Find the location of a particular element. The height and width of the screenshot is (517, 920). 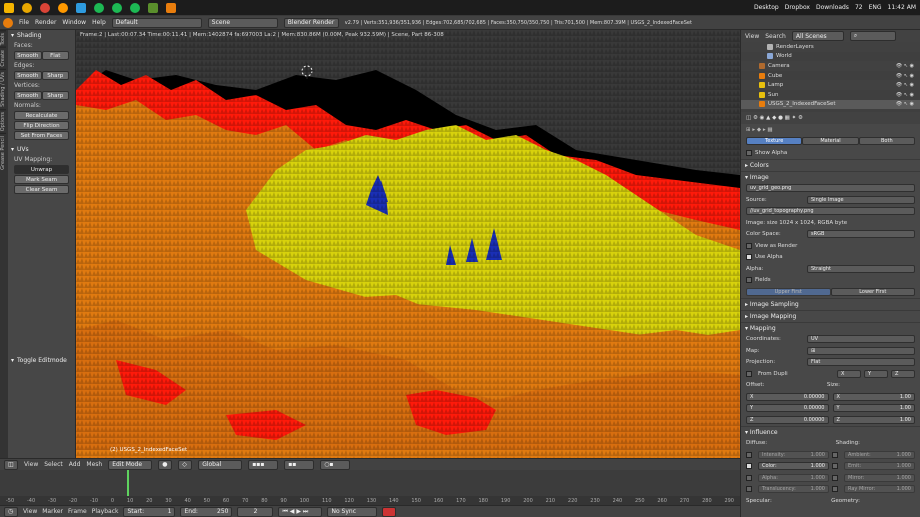

proportional-buttons: ○▪ is located at coordinates (335, 464).